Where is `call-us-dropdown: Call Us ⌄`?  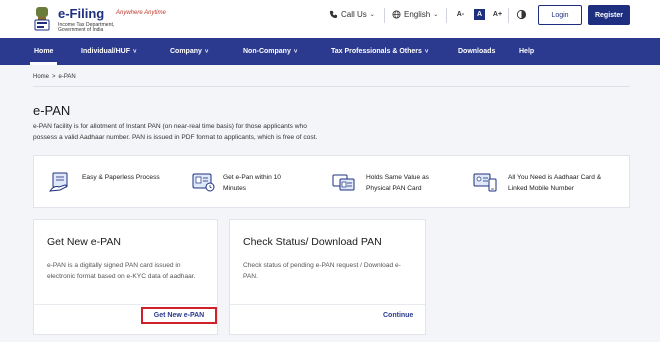
call-us-dropdown: Call Us ⌄ is located at coordinates (352, 14).